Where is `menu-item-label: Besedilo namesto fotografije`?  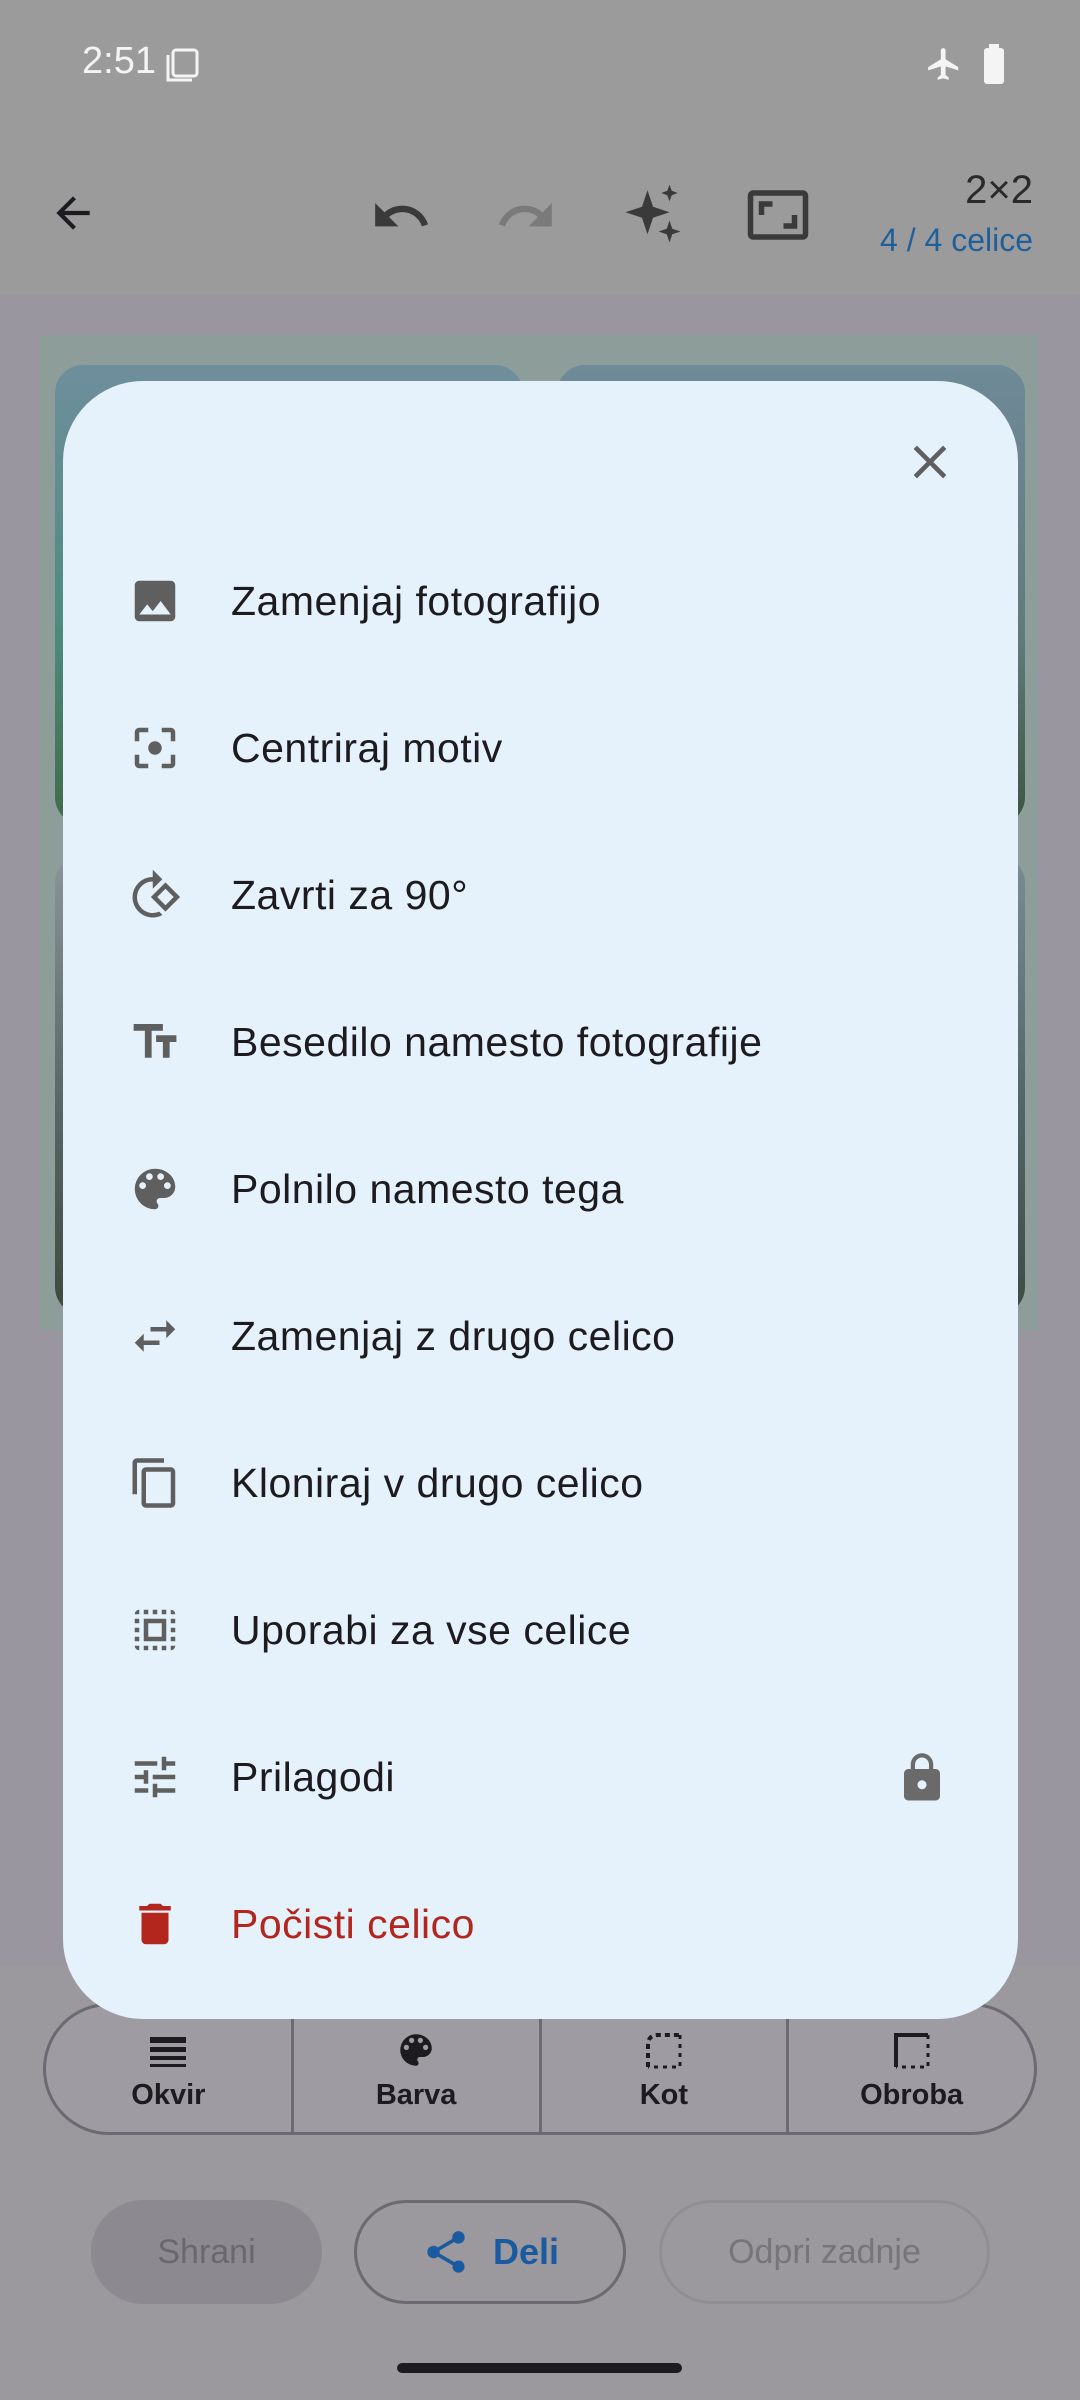 menu-item-label: Besedilo namesto fotografije is located at coordinates (497, 1042).